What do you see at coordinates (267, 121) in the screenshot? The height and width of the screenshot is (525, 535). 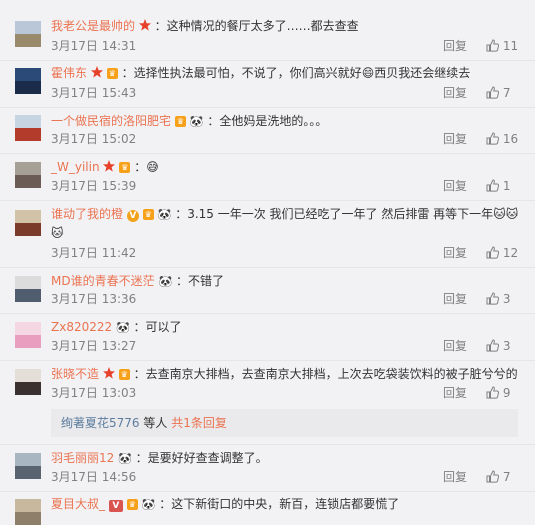 I see `comment-text: ：全他妈是洗地的。。。` at bounding box center [267, 121].